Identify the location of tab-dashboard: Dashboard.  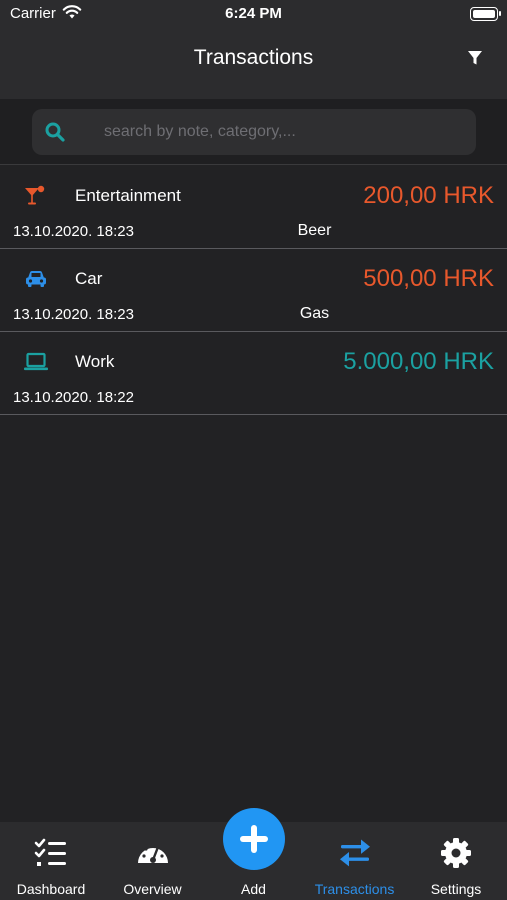
(51, 861).